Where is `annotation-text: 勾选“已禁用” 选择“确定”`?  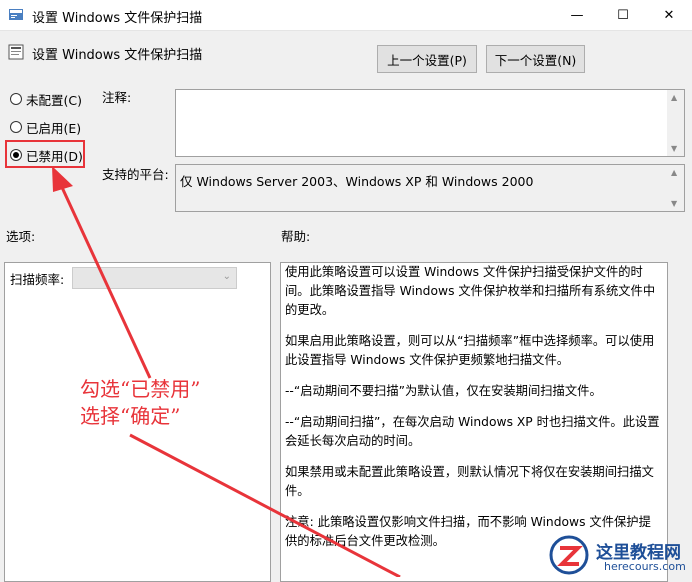 annotation-text: 勾选“已禁用” 选择“确定” is located at coordinates (140, 403).